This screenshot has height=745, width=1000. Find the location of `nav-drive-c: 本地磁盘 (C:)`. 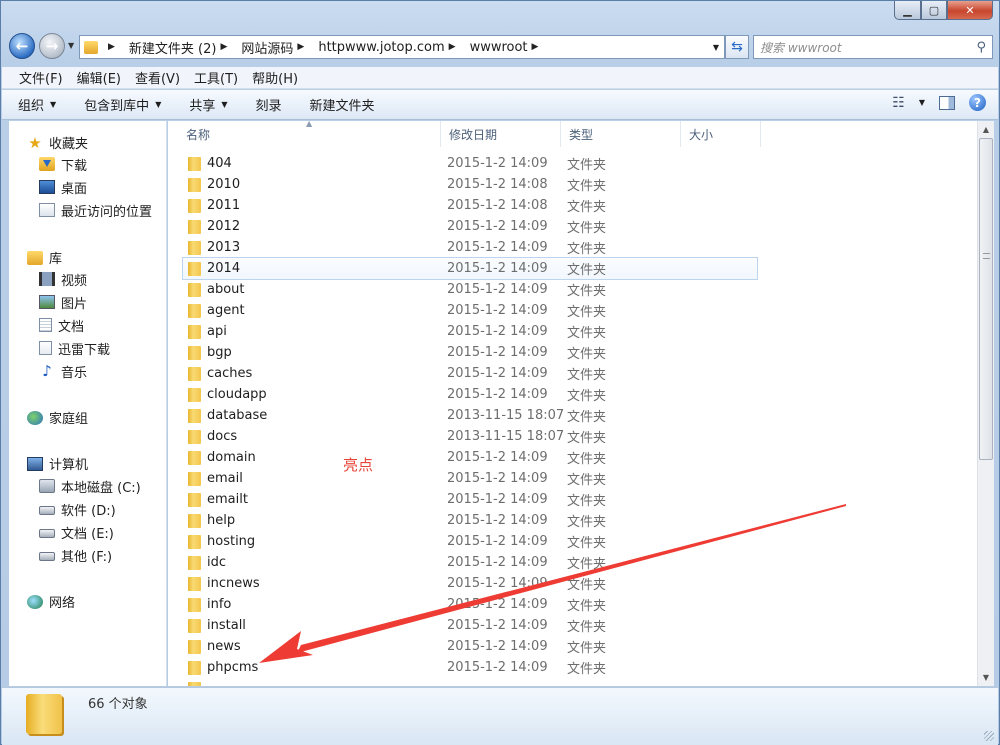

nav-drive-c: 本地磁盘 (C:) is located at coordinates (90, 486).